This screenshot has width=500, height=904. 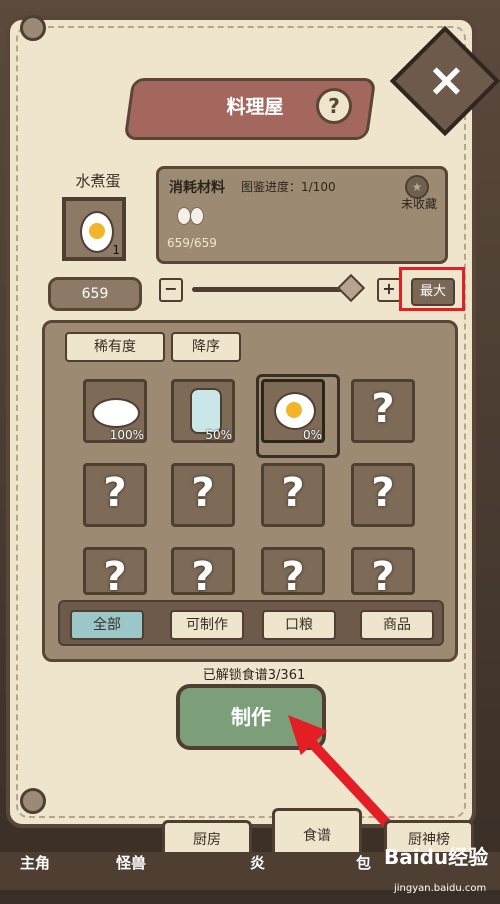 I want to click on nav-home: 主角, so click(x=35, y=862).